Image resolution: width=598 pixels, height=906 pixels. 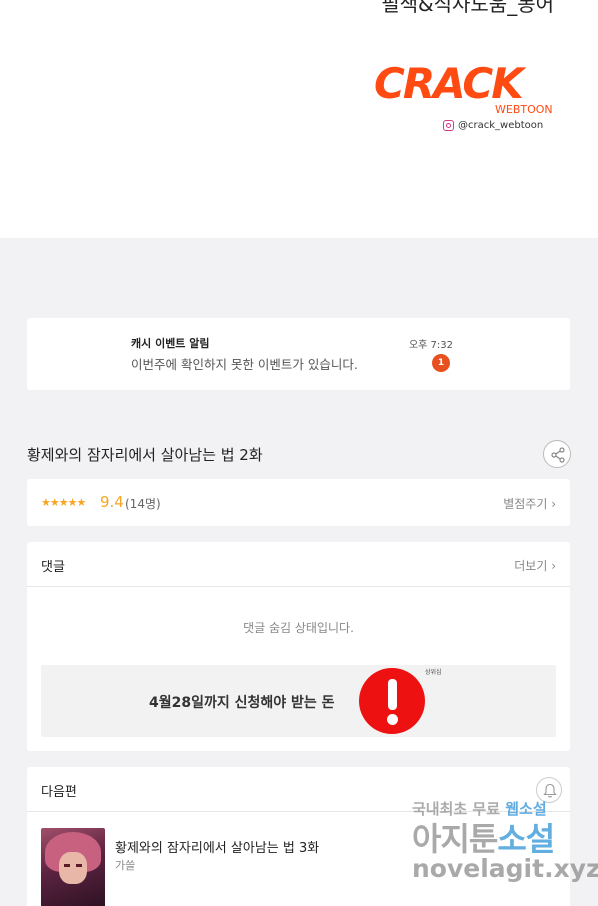 I want to click on rate-button: 별점주기 ›, so click(x=529, y=503).